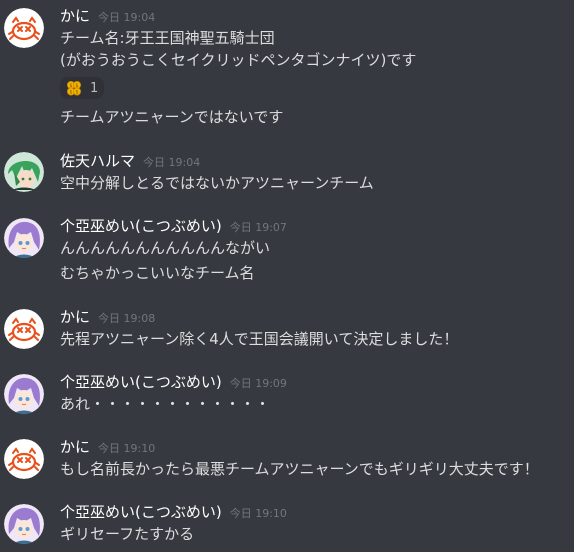 This screenshot has width=574, height=552. I want to click on reaction-button: $ $ $ $ 1, so click(82, 88).